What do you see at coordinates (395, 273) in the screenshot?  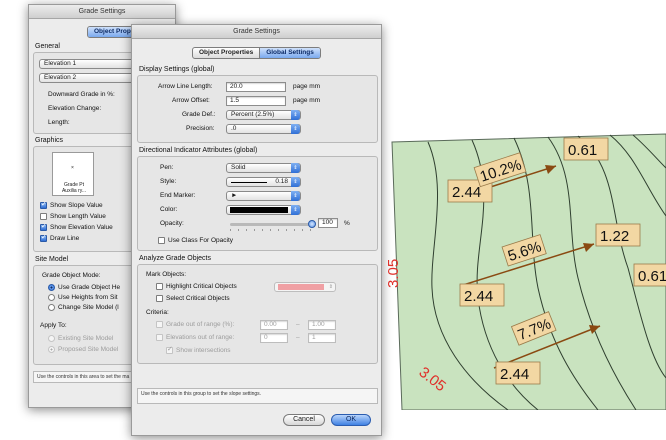 I see `contour-elevation-label: 3.05` at bounding box center [395, 273].